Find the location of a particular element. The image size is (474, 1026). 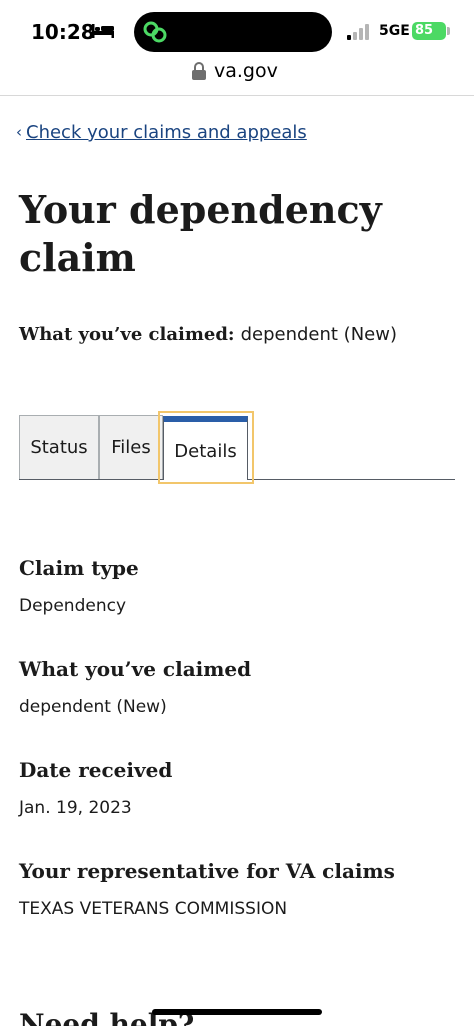

chevron-left-icon: ‹ is located at coordinates (19, 132).